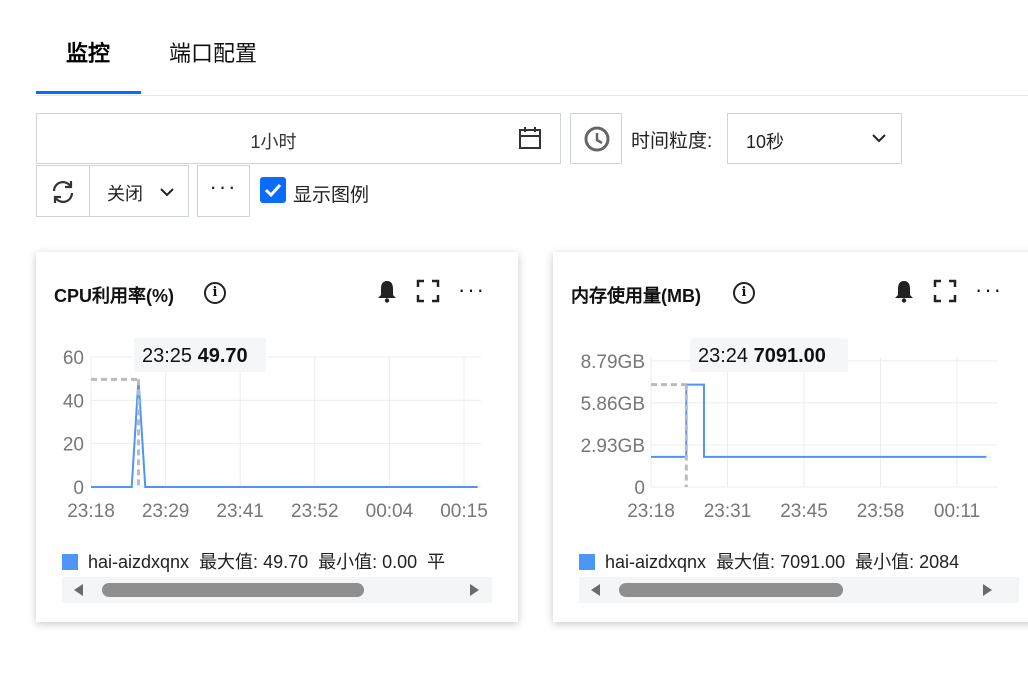 Image resolution: width=1028 pixels, height=686 pixels. Describe the element at coordinates (88, 92) in the screenshot. I see `active-tab-indicator` at that location.